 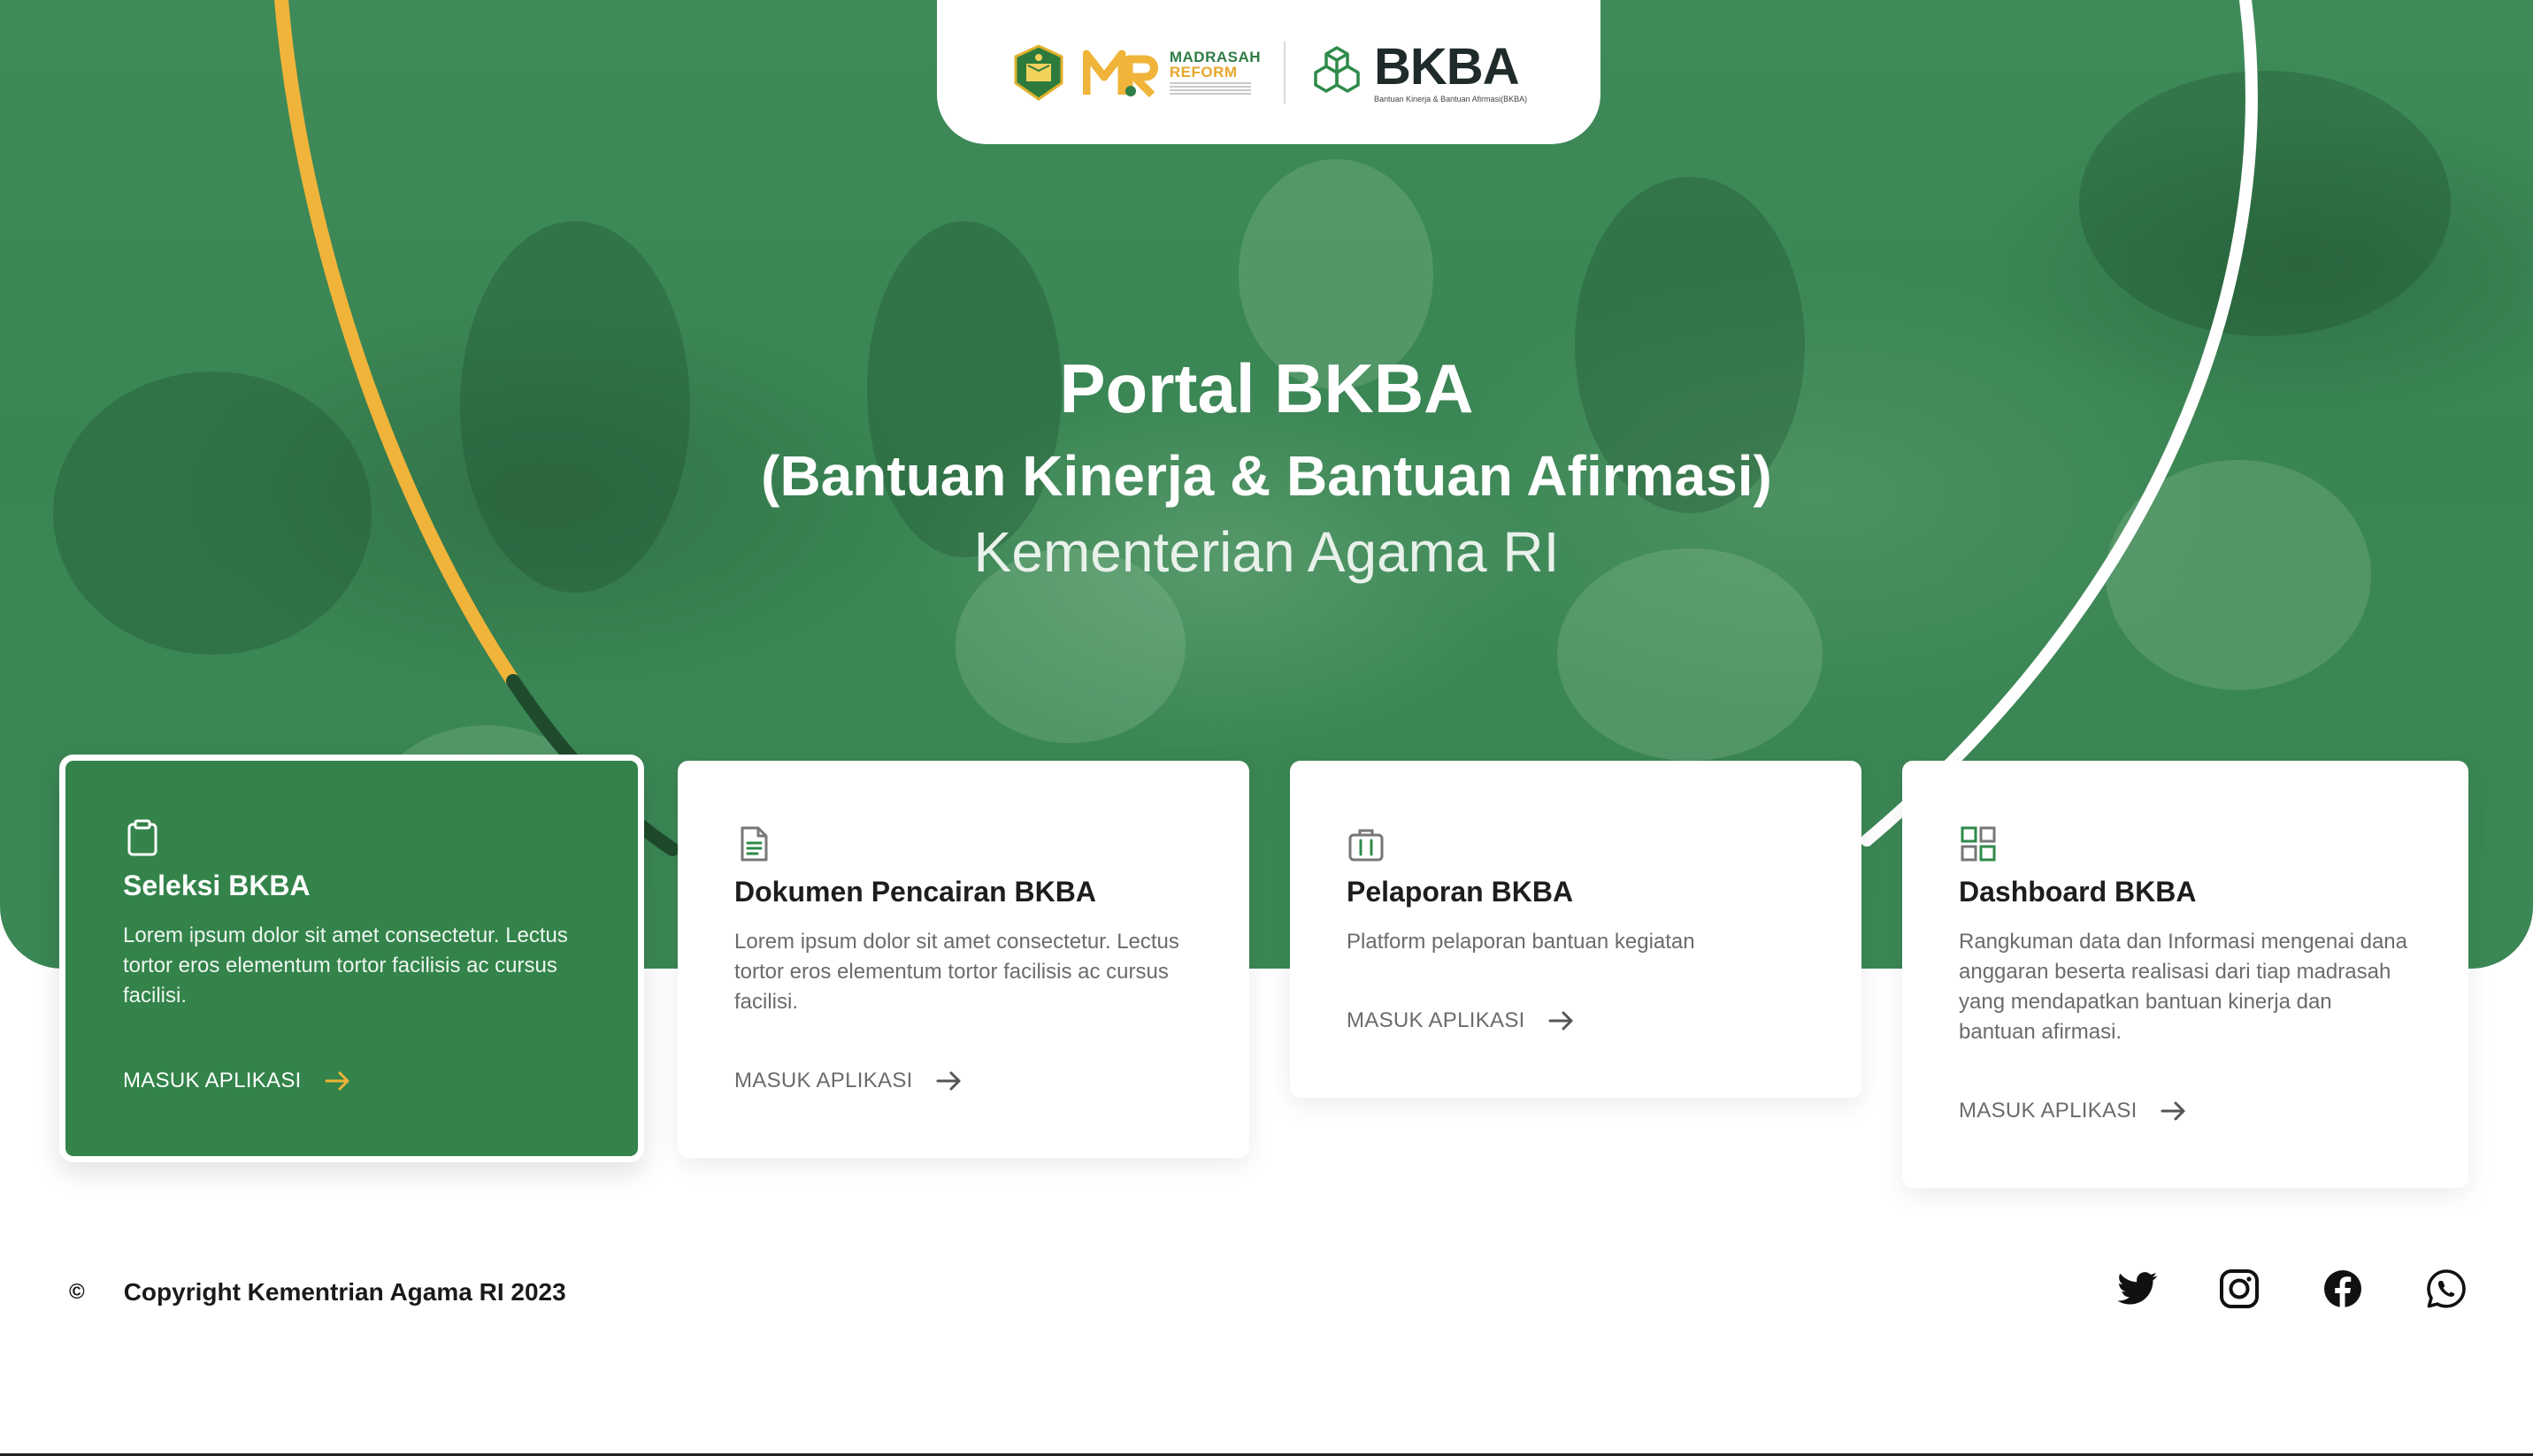 What do you see at coordinates (1266, 552) in the screenshot?
I see `organization-name: Kementerian Agama RI` at bounding box center [1266, 552].